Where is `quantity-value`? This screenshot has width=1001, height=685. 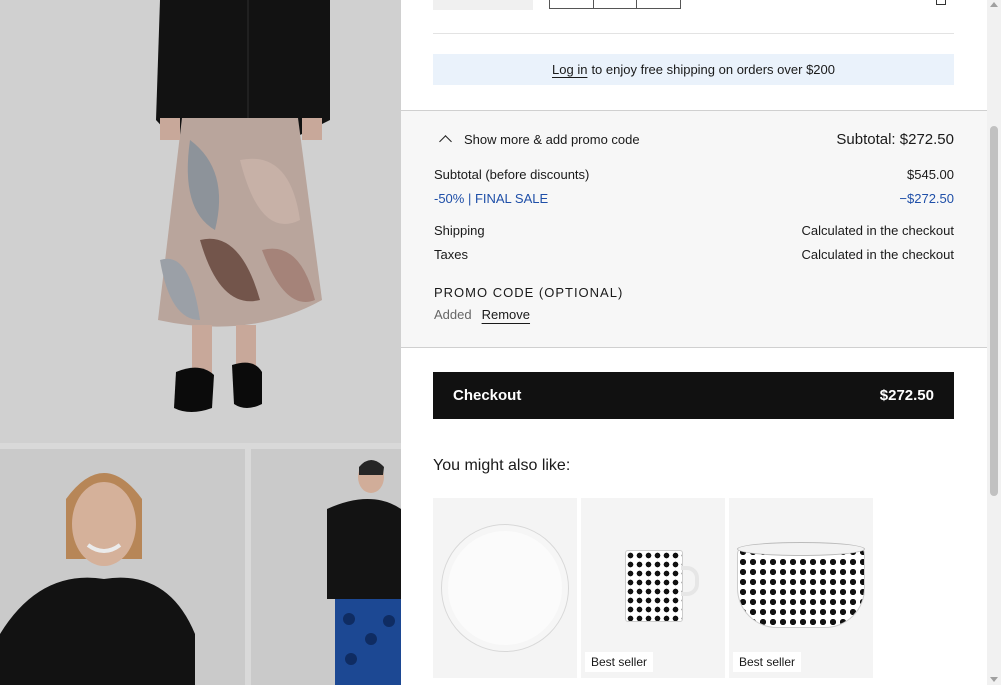
quantity-value is located at coordinates (616, 4).